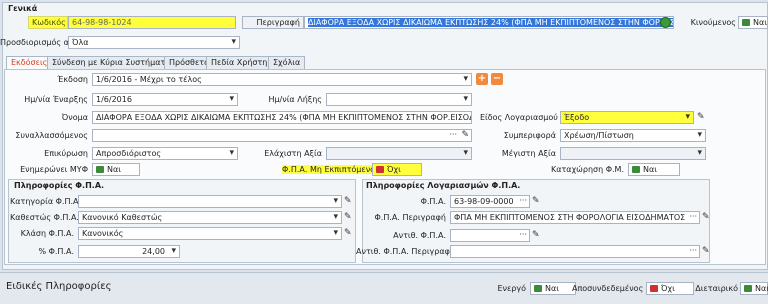 This screenshot has height=304, width=768. What do you see at coordinates (753, 22) in the screenshot?
I see `common-toggle: Ναι` at bounding box center [753, 22].